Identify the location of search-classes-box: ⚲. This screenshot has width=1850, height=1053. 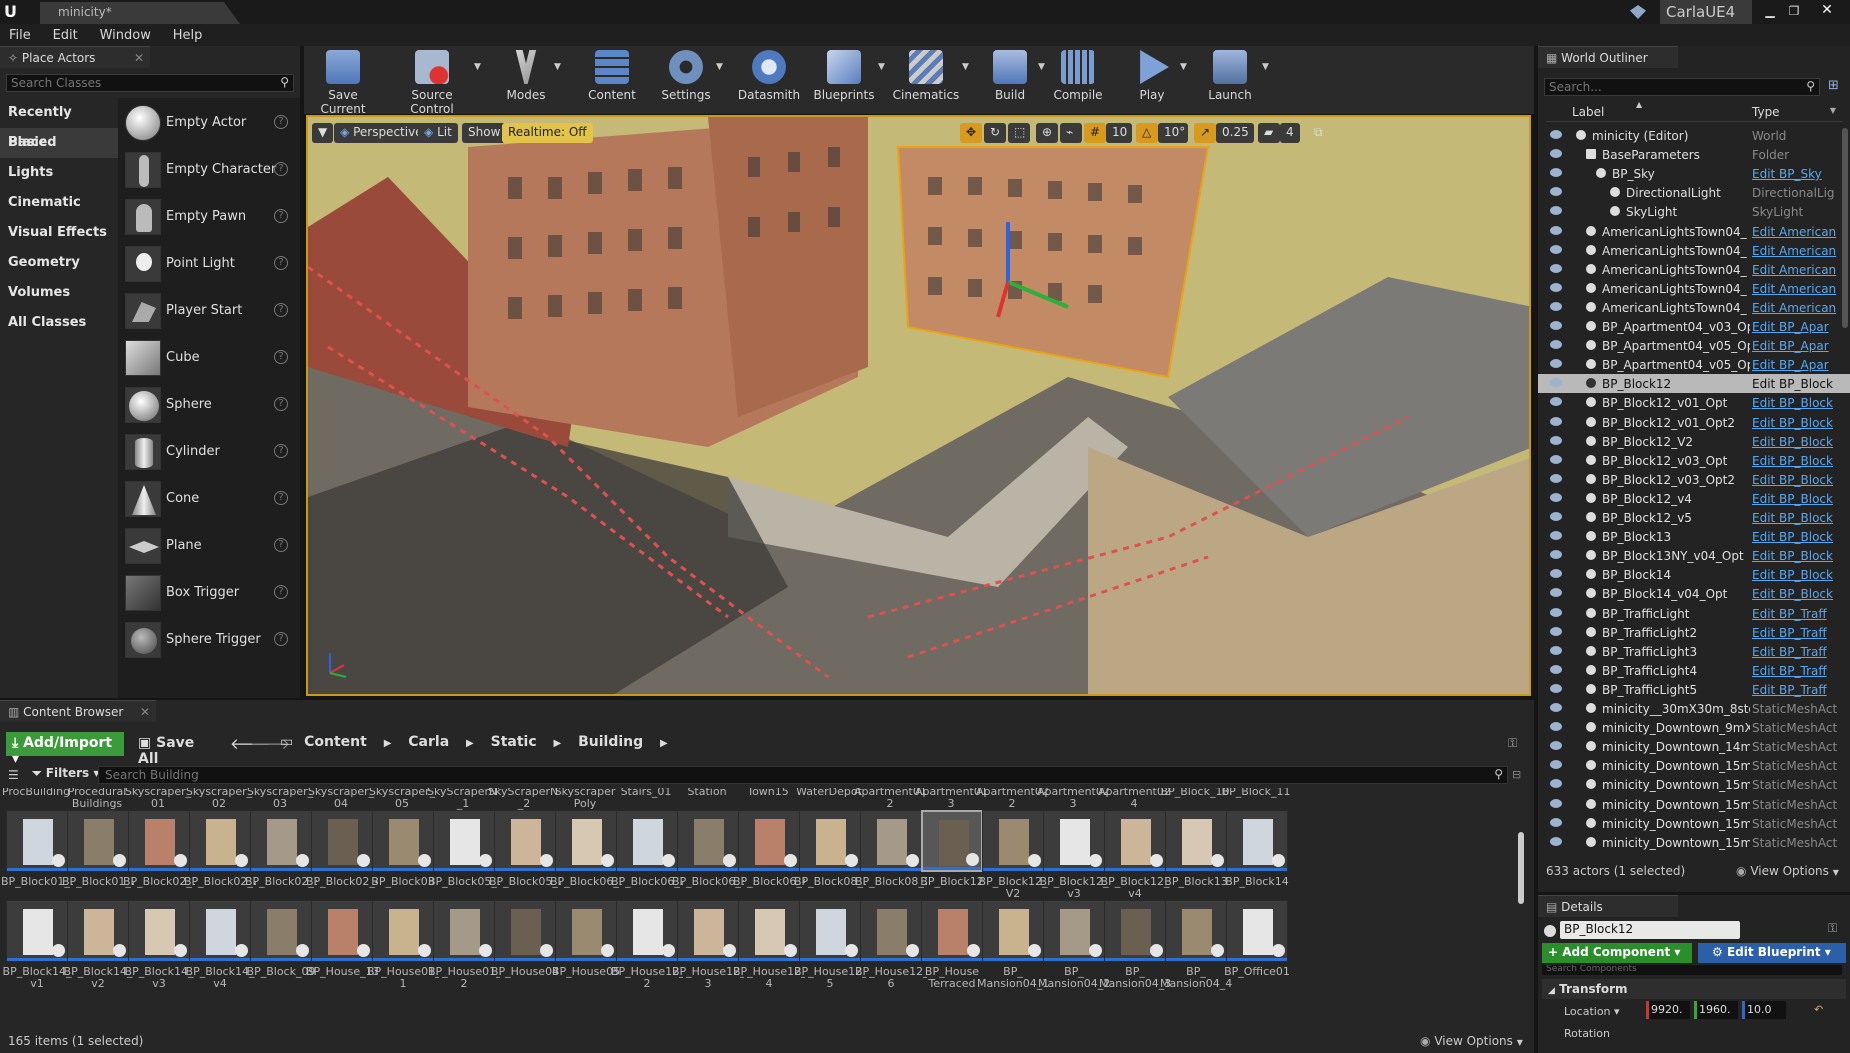
(150, 83).